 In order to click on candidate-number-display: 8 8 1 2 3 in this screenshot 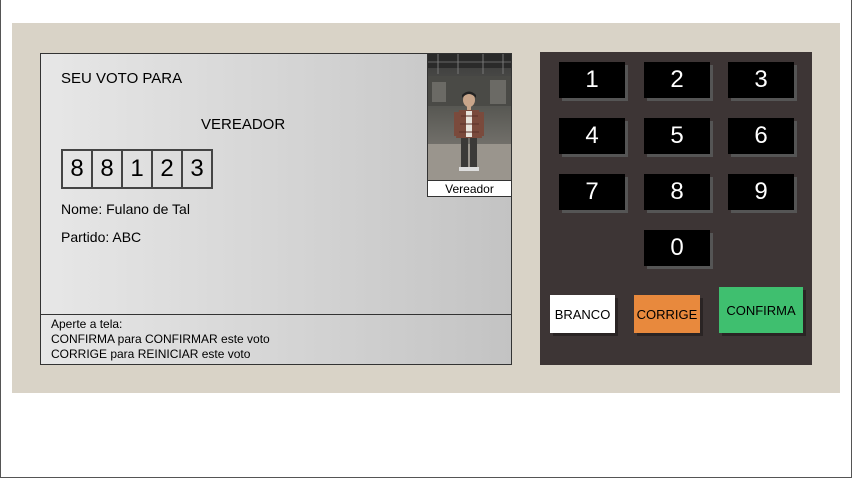, I will do `click(137, 169)`.